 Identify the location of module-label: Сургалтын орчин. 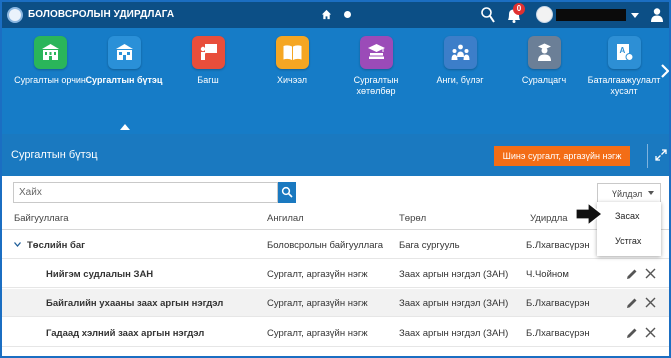
(50, 80).